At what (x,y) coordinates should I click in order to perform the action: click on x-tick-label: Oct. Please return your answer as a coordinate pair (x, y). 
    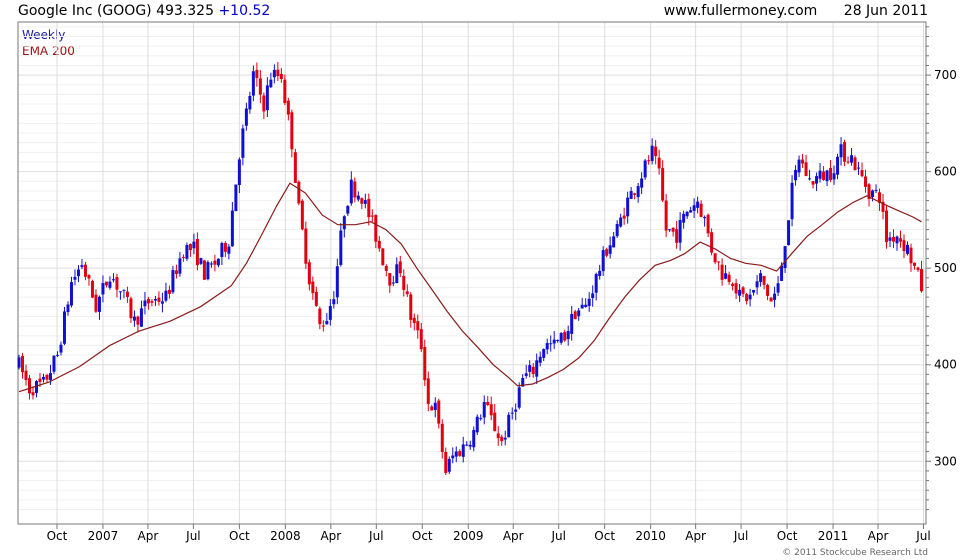
    Looking at the image, I should click on (57, 536).